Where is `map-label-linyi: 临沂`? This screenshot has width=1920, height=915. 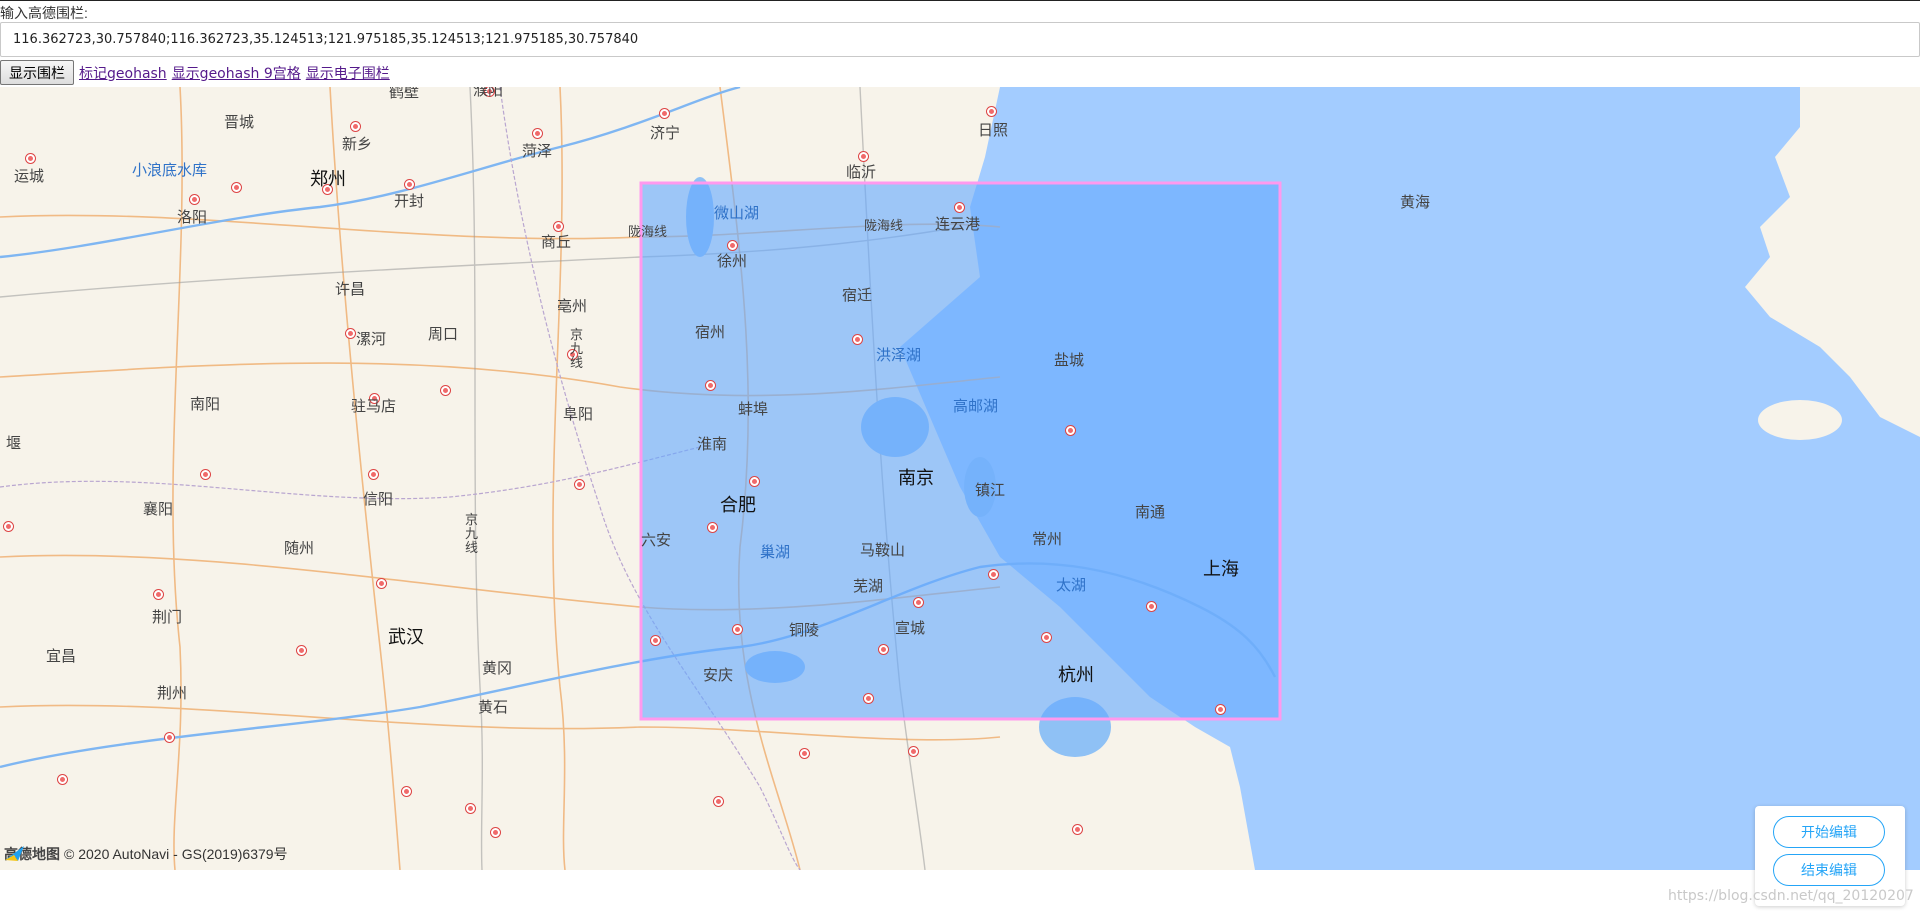
map-label-linyi: 临沂 is located at coordinates (861, 172).